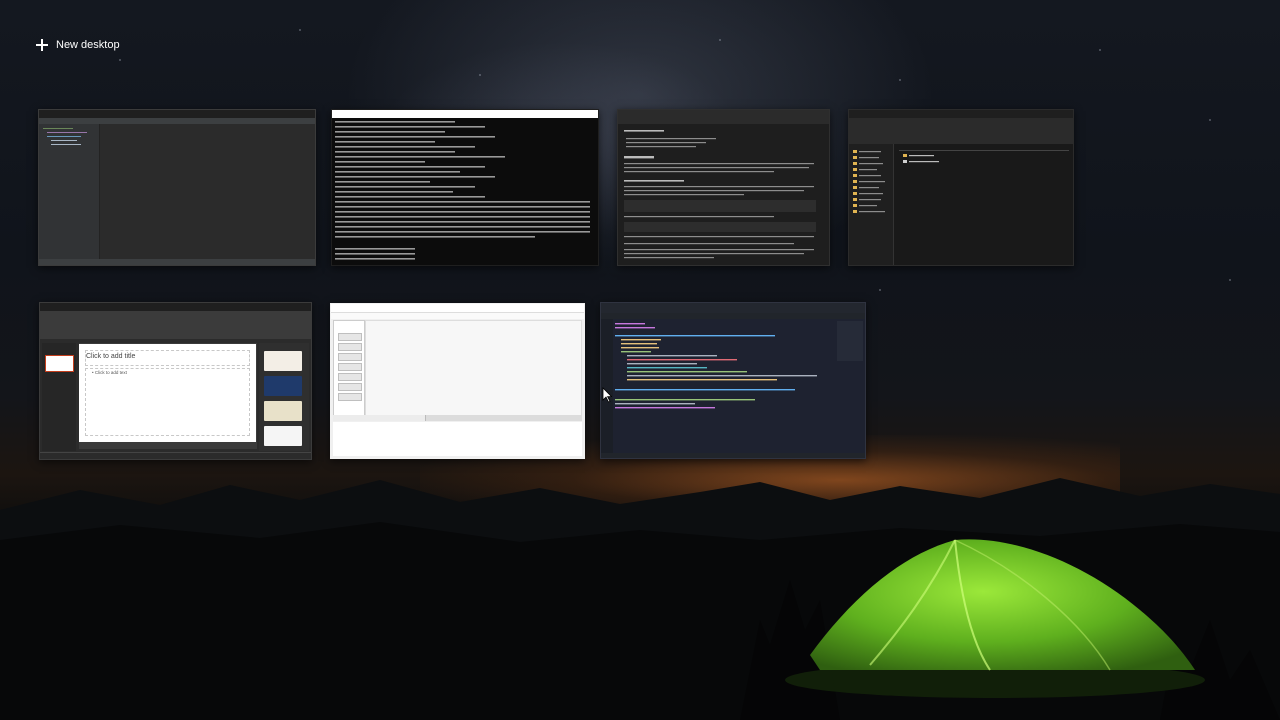 This screenshot has height=720, width=1280. I want to click on page-content, so click(723, 194).